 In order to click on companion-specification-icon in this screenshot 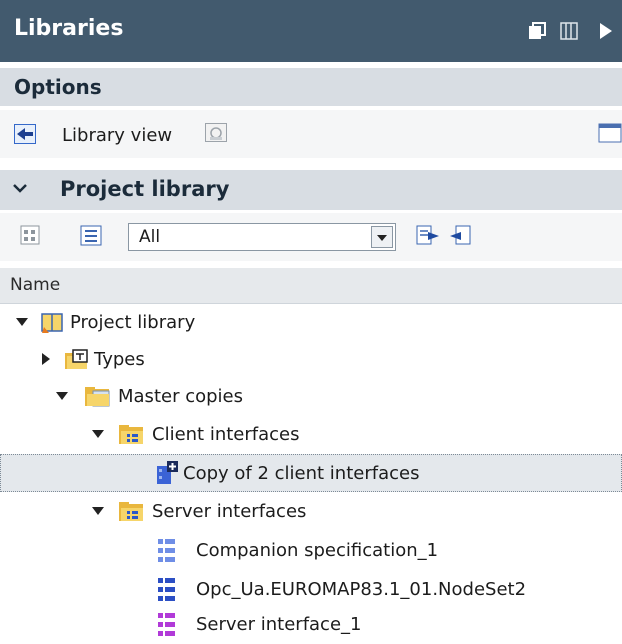, I will do `click(167, 553)`.